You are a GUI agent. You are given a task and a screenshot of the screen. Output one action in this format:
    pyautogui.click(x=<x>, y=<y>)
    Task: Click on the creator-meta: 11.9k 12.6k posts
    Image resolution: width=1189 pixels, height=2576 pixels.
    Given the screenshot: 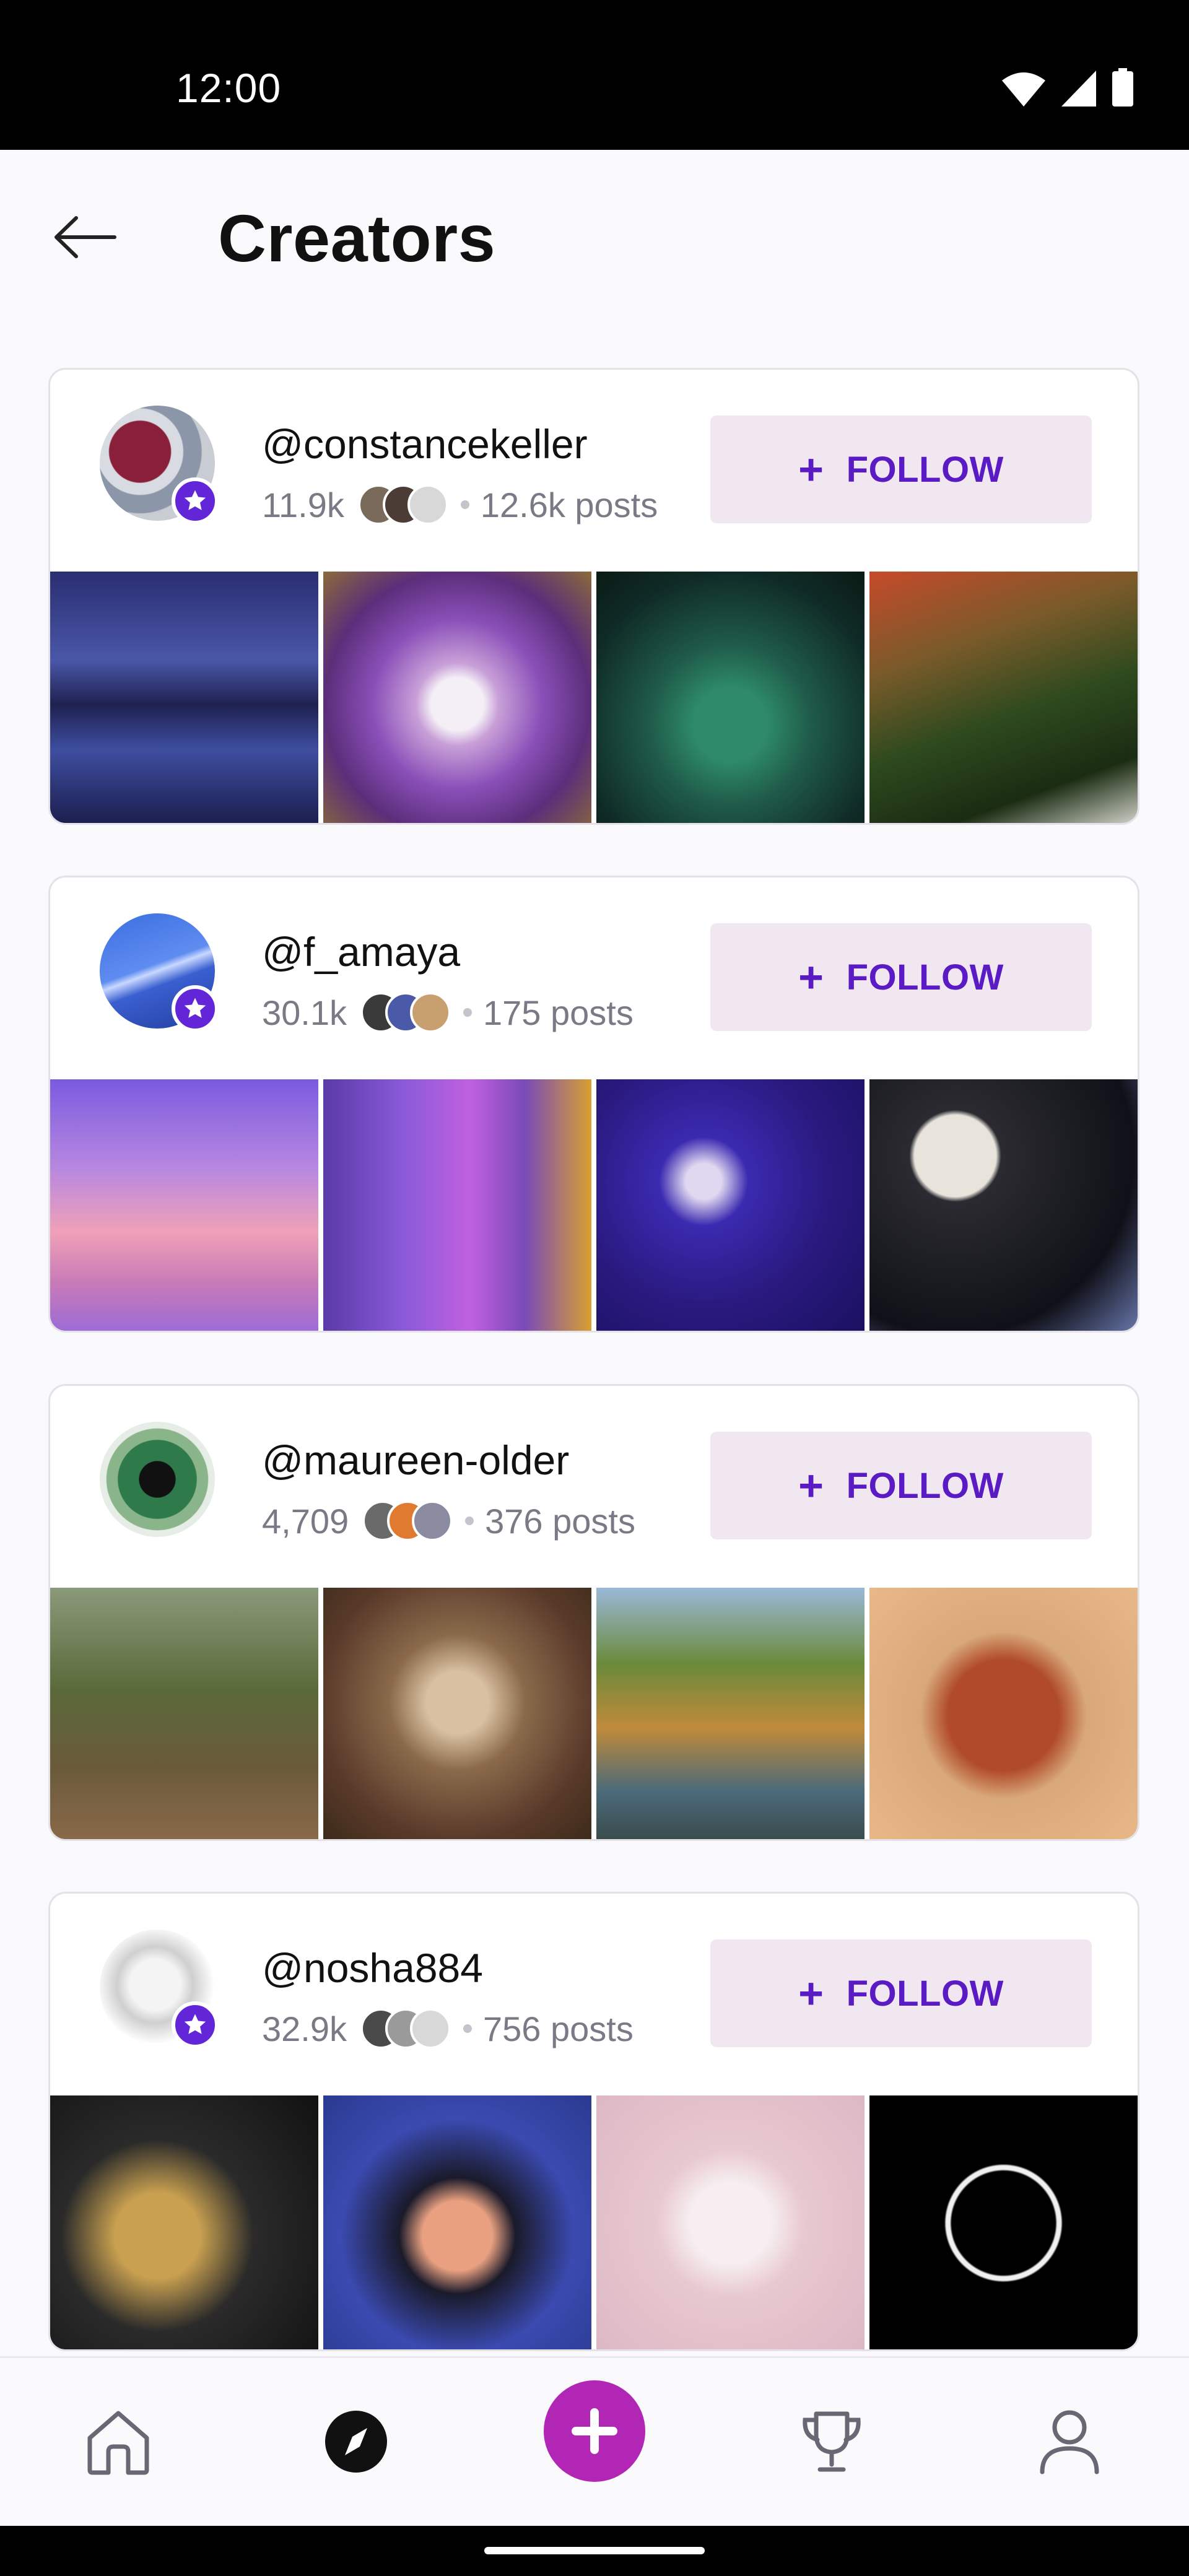 What is the action you would take?
    pyautogui.click(x=460, y=505)
    